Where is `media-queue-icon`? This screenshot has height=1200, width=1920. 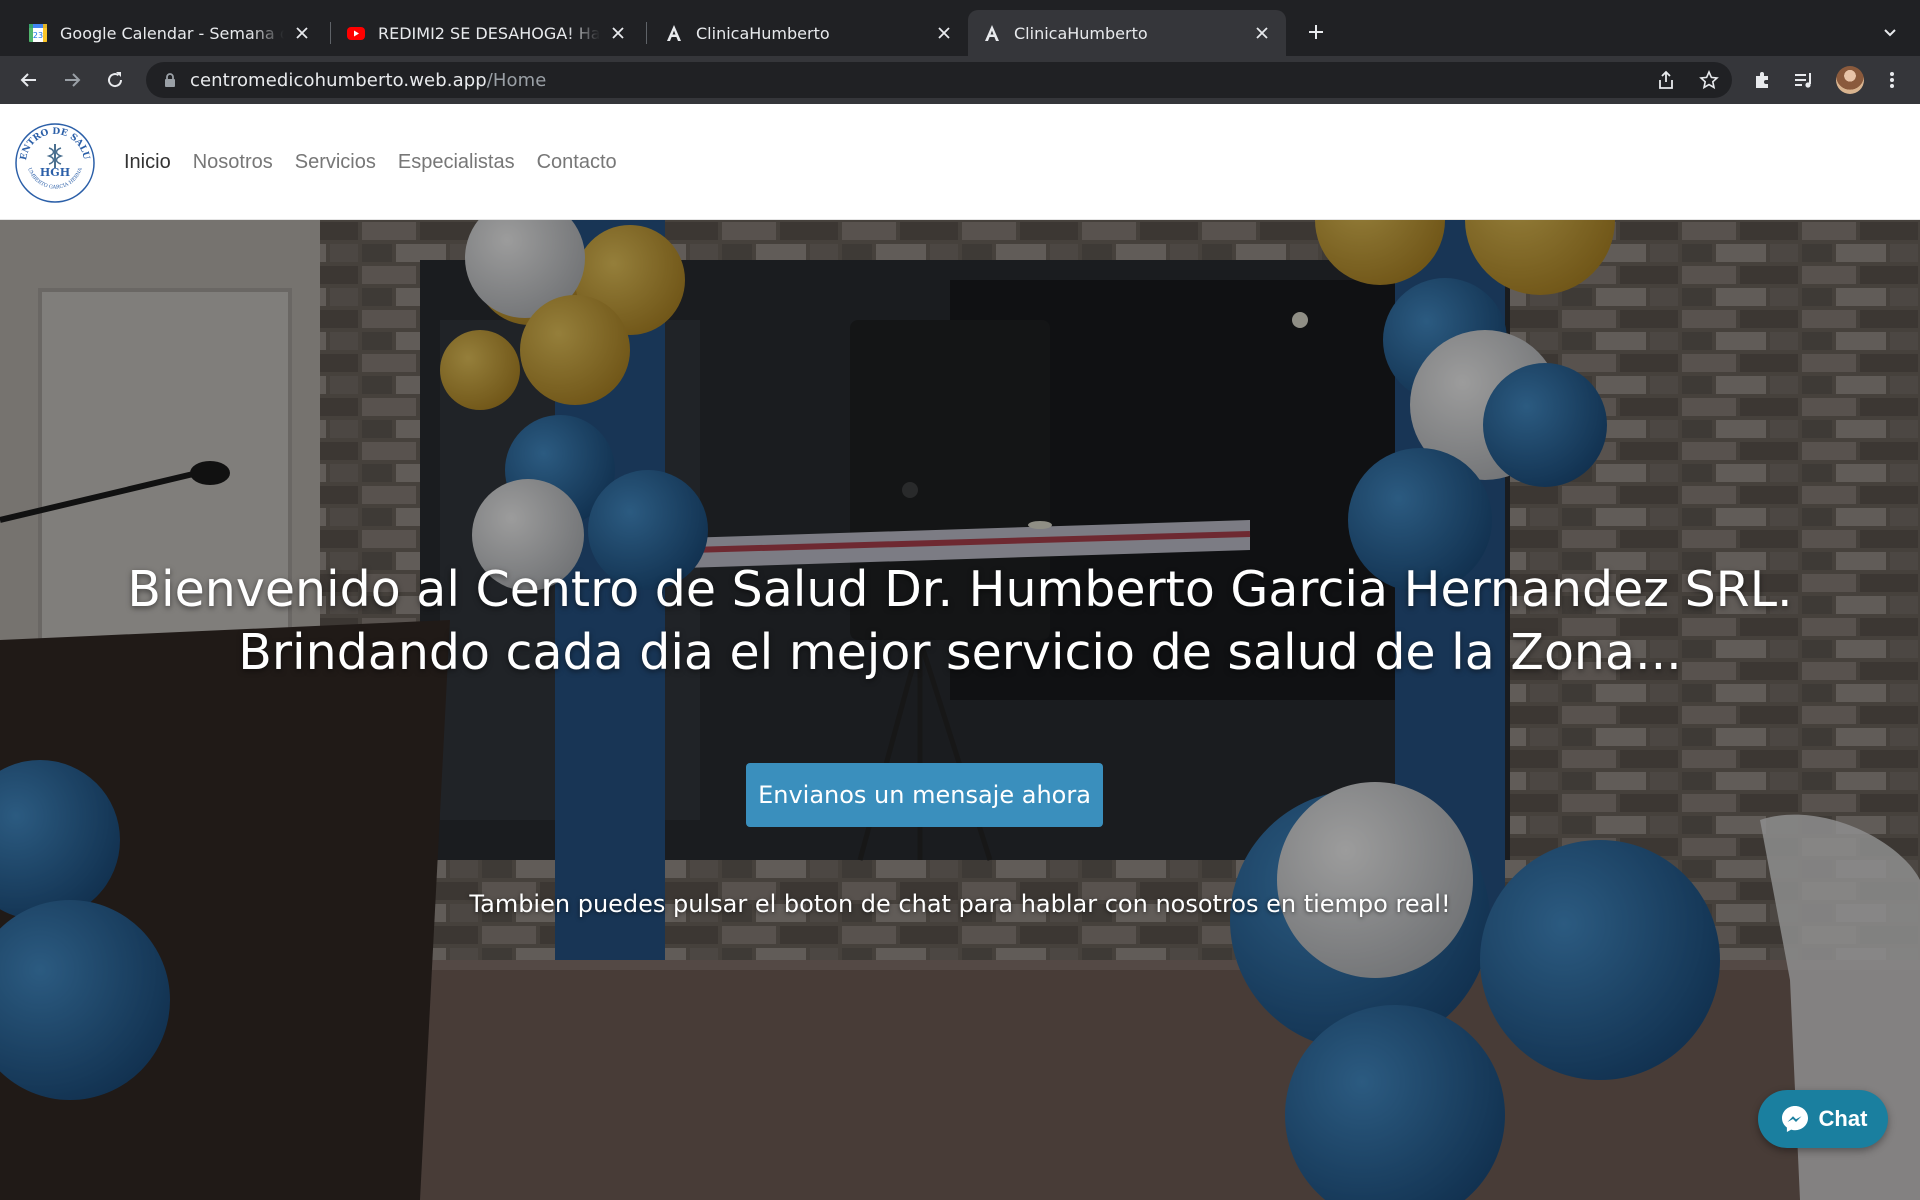 media-queue-icon is located at coordinates (1804, 80).